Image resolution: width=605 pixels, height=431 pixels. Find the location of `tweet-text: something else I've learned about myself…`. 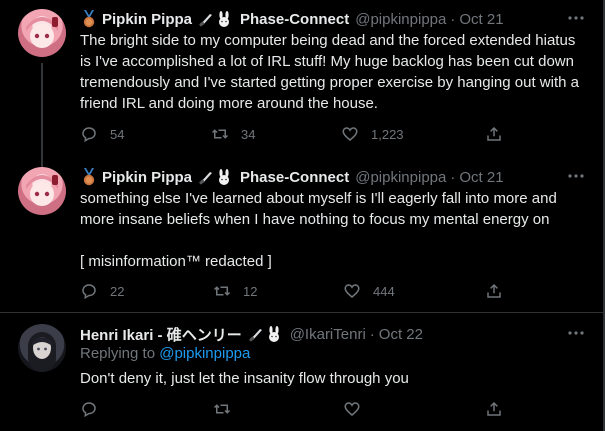

tweet-text: something else I've learned about myself… is located at coordinates (318, 230).